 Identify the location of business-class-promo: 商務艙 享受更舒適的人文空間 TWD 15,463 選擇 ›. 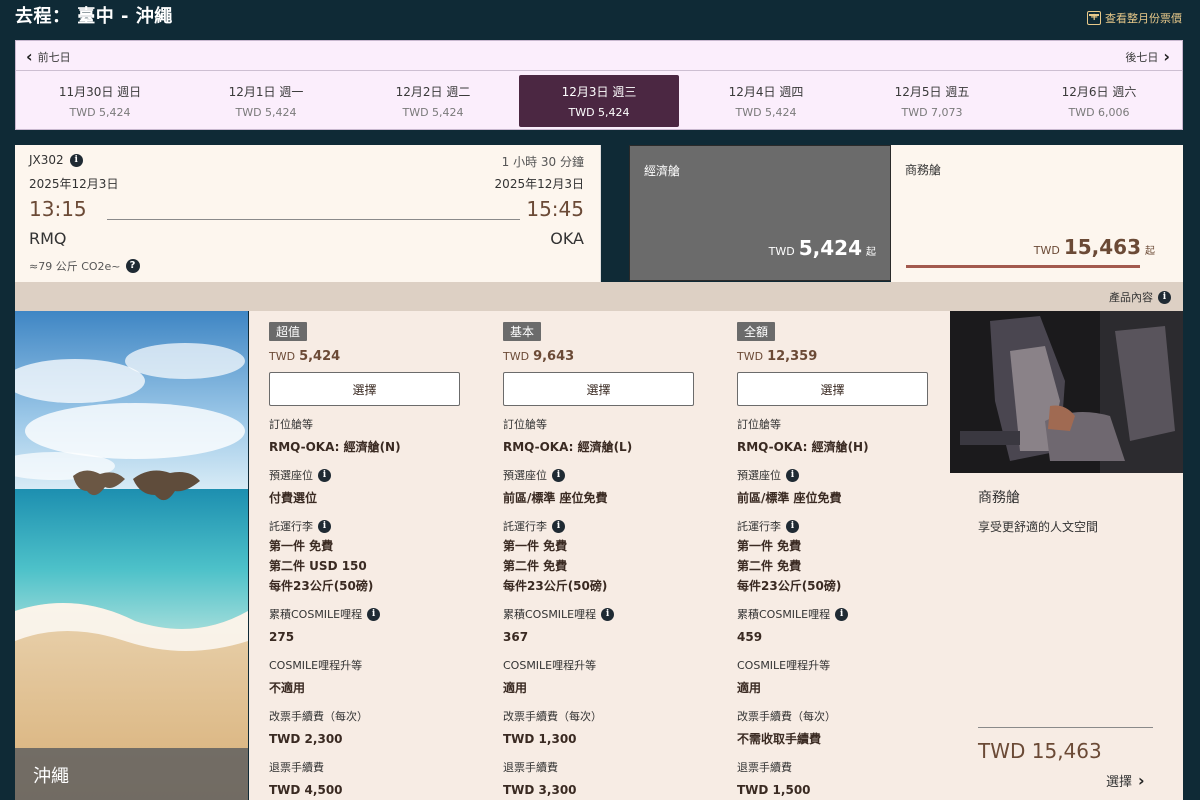
(1066, 555).